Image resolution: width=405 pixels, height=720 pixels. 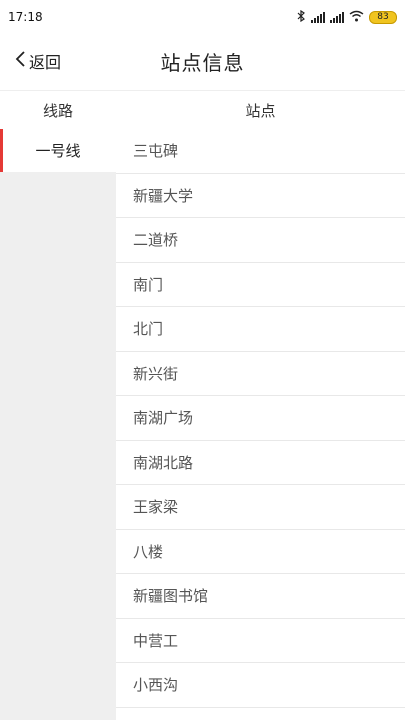 I want to click on station-item: 八楼, so click(x=260, y=552).